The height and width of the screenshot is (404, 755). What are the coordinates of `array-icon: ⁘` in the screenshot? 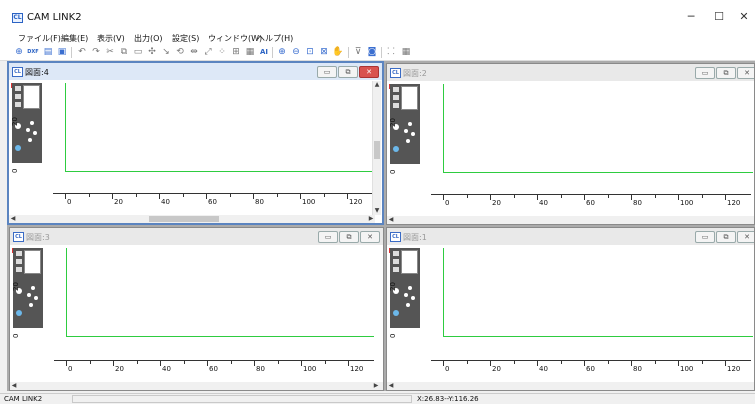 It's located at (222, 52).